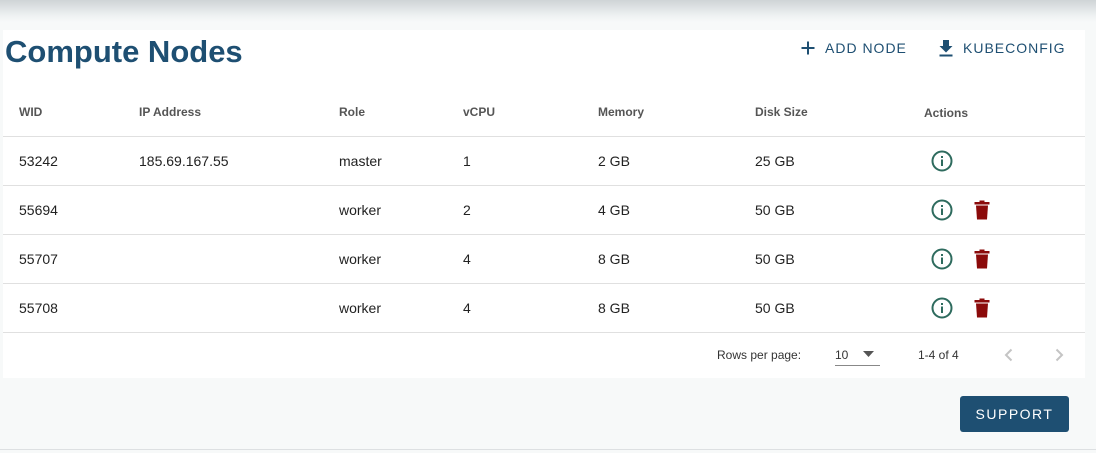  I want to click on rows-per-page-label: Rows per page:, so click(759, 355).